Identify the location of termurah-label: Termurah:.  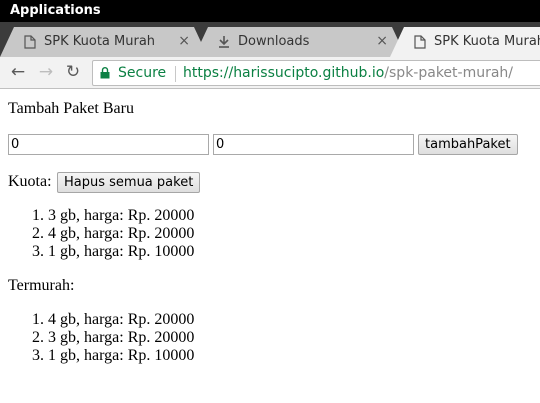
(41, 285).